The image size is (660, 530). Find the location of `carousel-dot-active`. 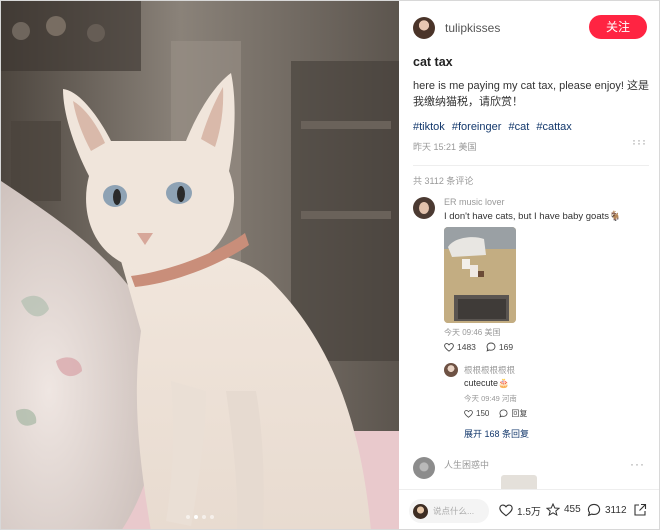

carousel-dot-active is located at coordinates (196, 517).